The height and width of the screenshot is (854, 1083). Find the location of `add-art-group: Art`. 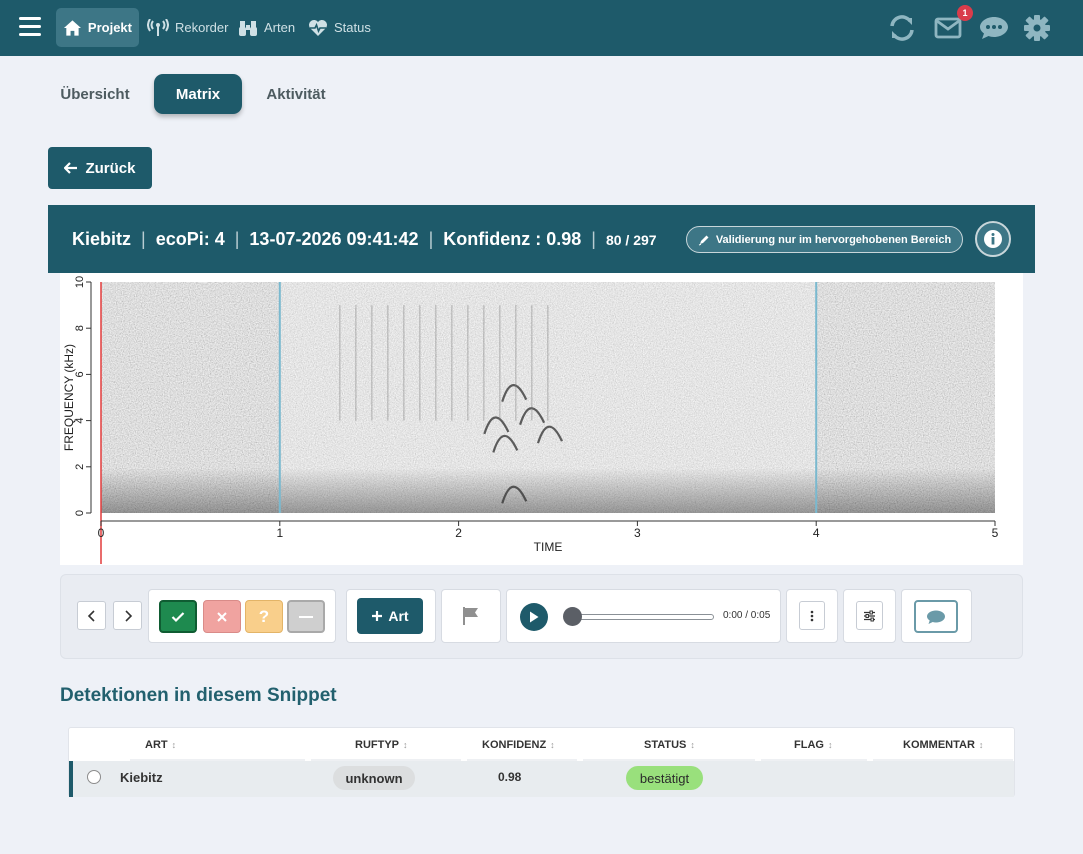

add-art-group: Art is located at coordinates (391, 616).